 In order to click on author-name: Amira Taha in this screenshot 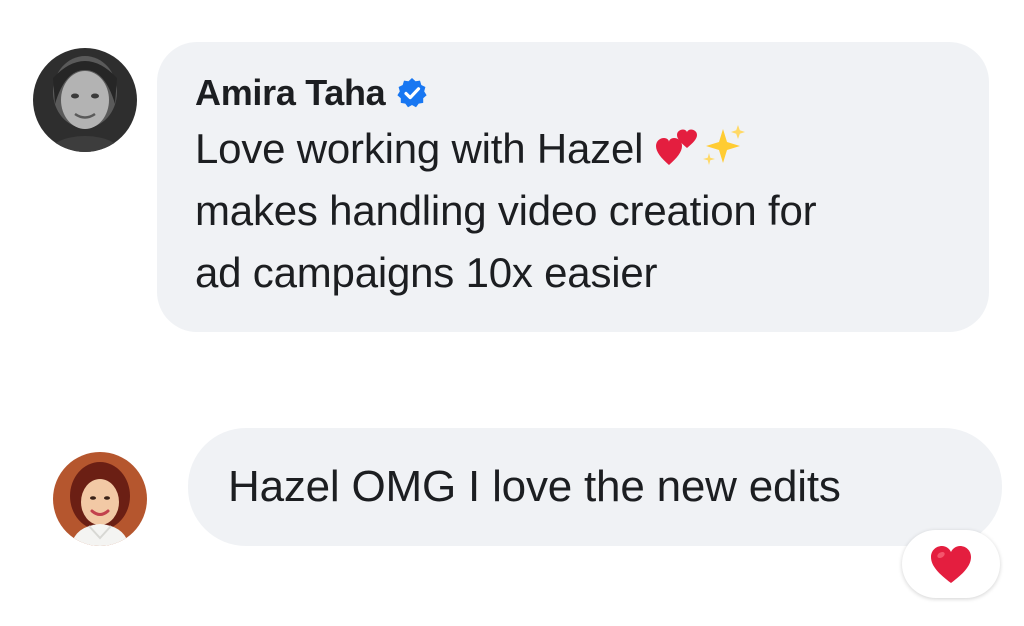, I will do `click(290, 93)`.